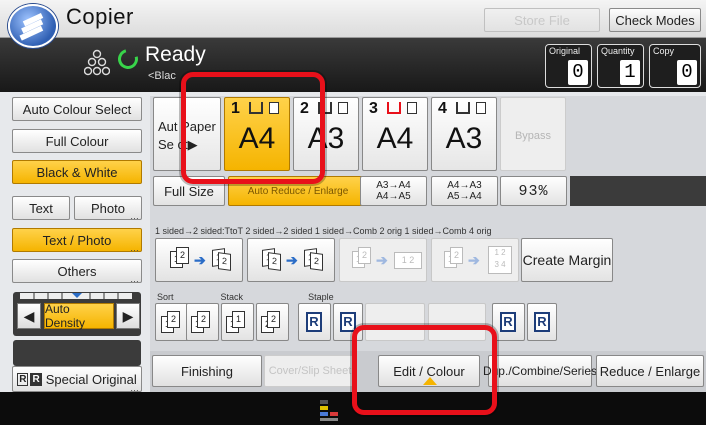  I want to click on quantity-counter: Quantity 1, so click(620, 66).